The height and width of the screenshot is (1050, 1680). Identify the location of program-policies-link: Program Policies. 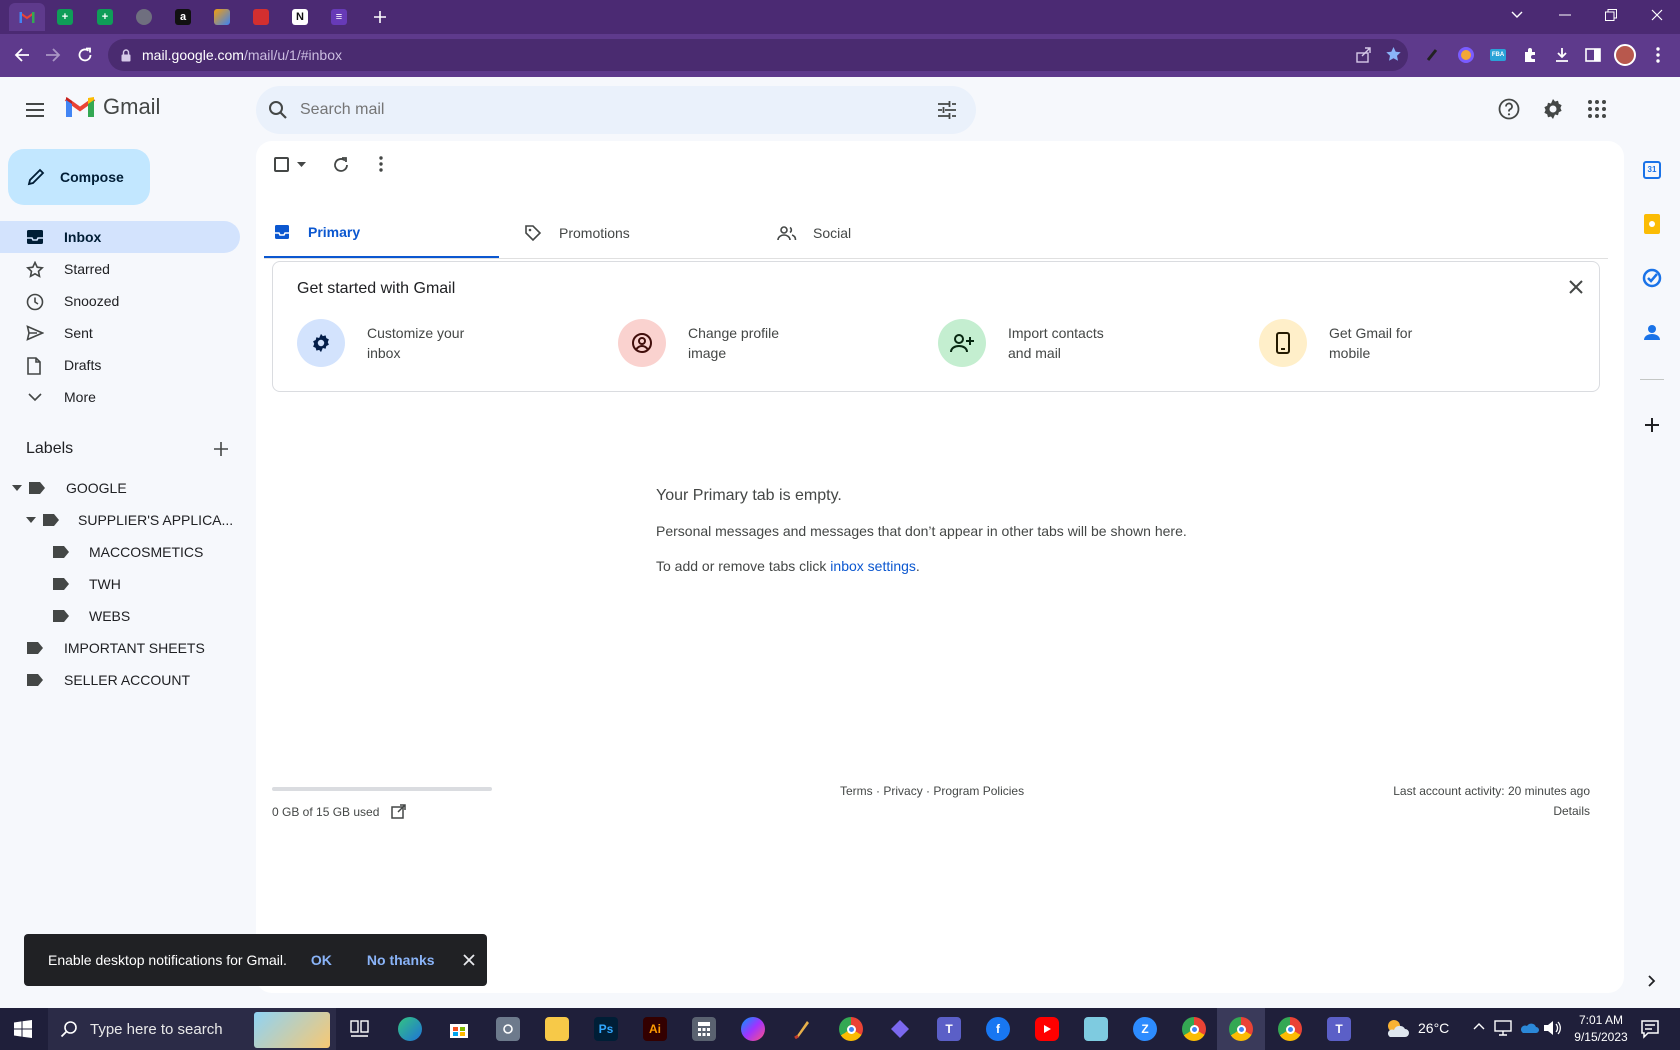
(978, 791).